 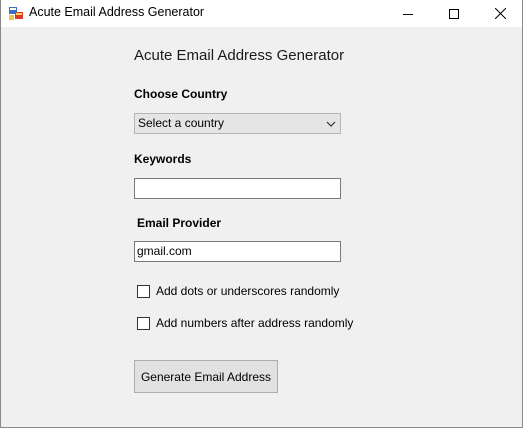 I want to click on close-icon, so click(x=500, y=13).